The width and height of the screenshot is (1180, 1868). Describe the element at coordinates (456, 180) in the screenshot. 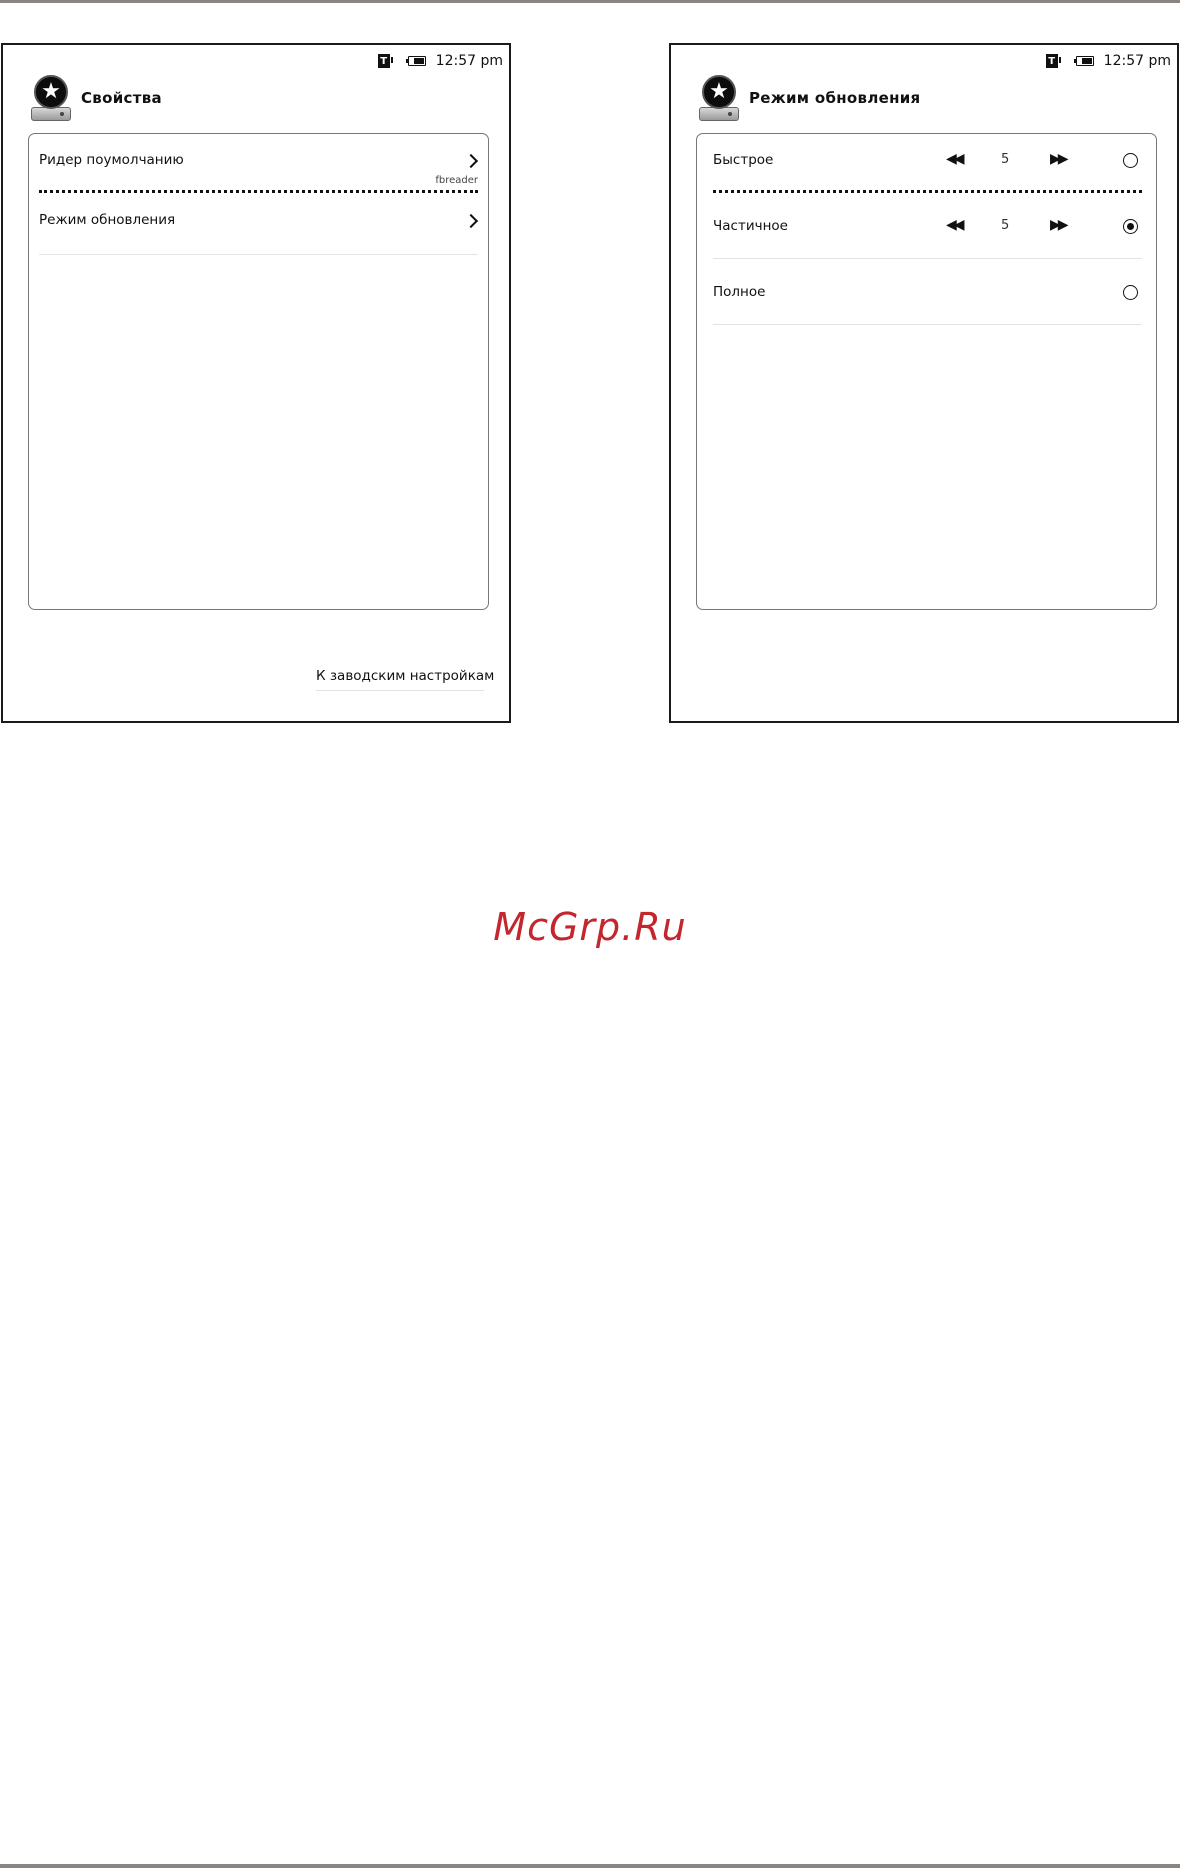

I see `default-reader-value: fbreader` at that location.